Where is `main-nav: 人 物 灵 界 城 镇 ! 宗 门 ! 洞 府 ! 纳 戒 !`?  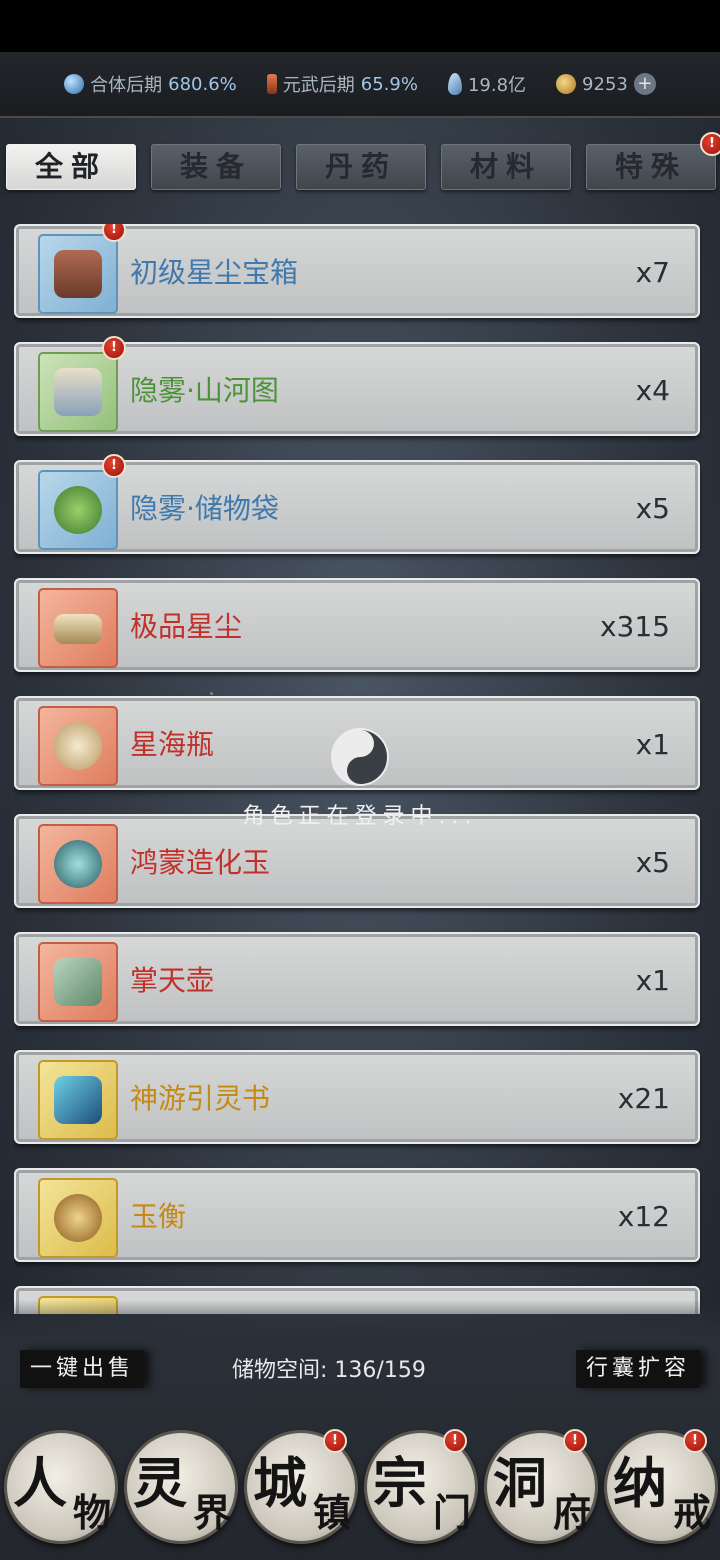
main-nav: 人 物 灵 界 城 镇 ! 宗 门 ! 洞 府 ! 纳 戒 ! is located at coordinates (360, 1494).